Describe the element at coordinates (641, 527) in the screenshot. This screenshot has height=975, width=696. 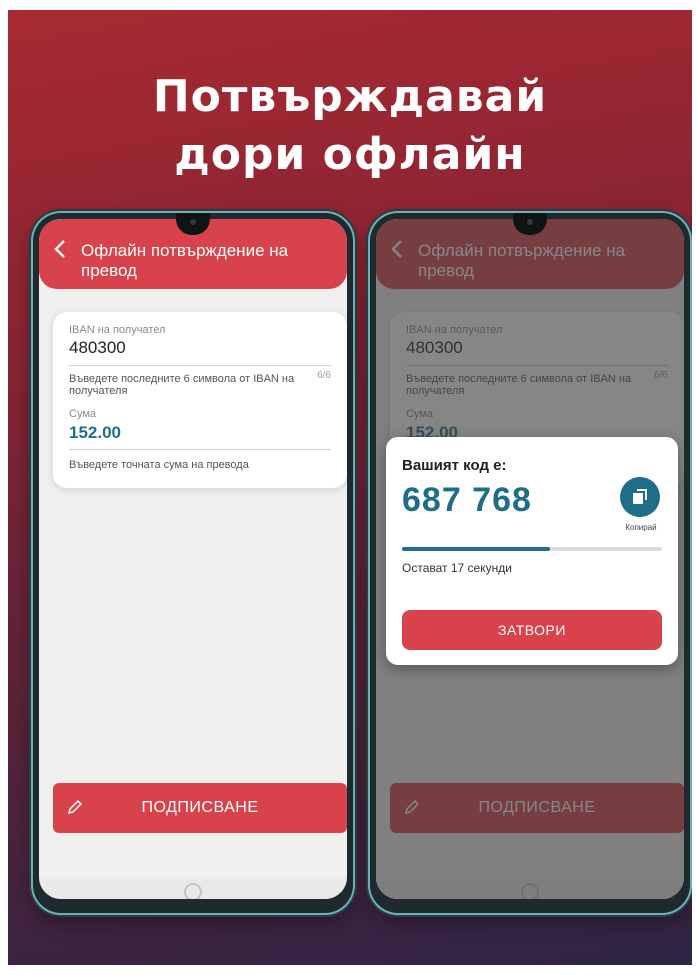
I see `copy-label: Копирай` at that location.